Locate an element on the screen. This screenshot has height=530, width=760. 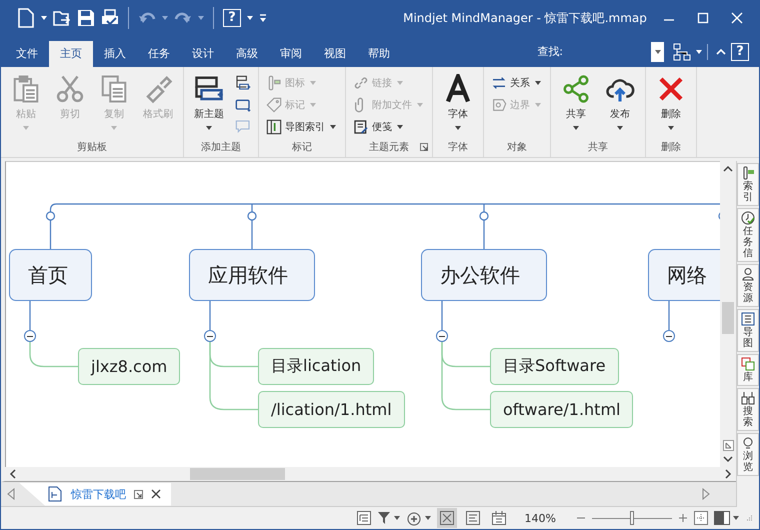
print-preview-icon is located at coordinates (110, 18).